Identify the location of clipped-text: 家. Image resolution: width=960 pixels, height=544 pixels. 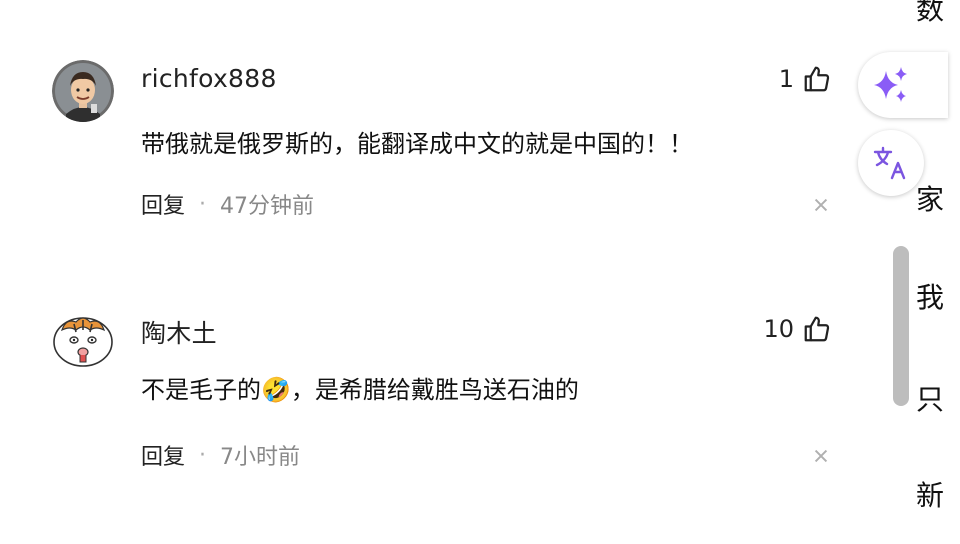
(930, 199).